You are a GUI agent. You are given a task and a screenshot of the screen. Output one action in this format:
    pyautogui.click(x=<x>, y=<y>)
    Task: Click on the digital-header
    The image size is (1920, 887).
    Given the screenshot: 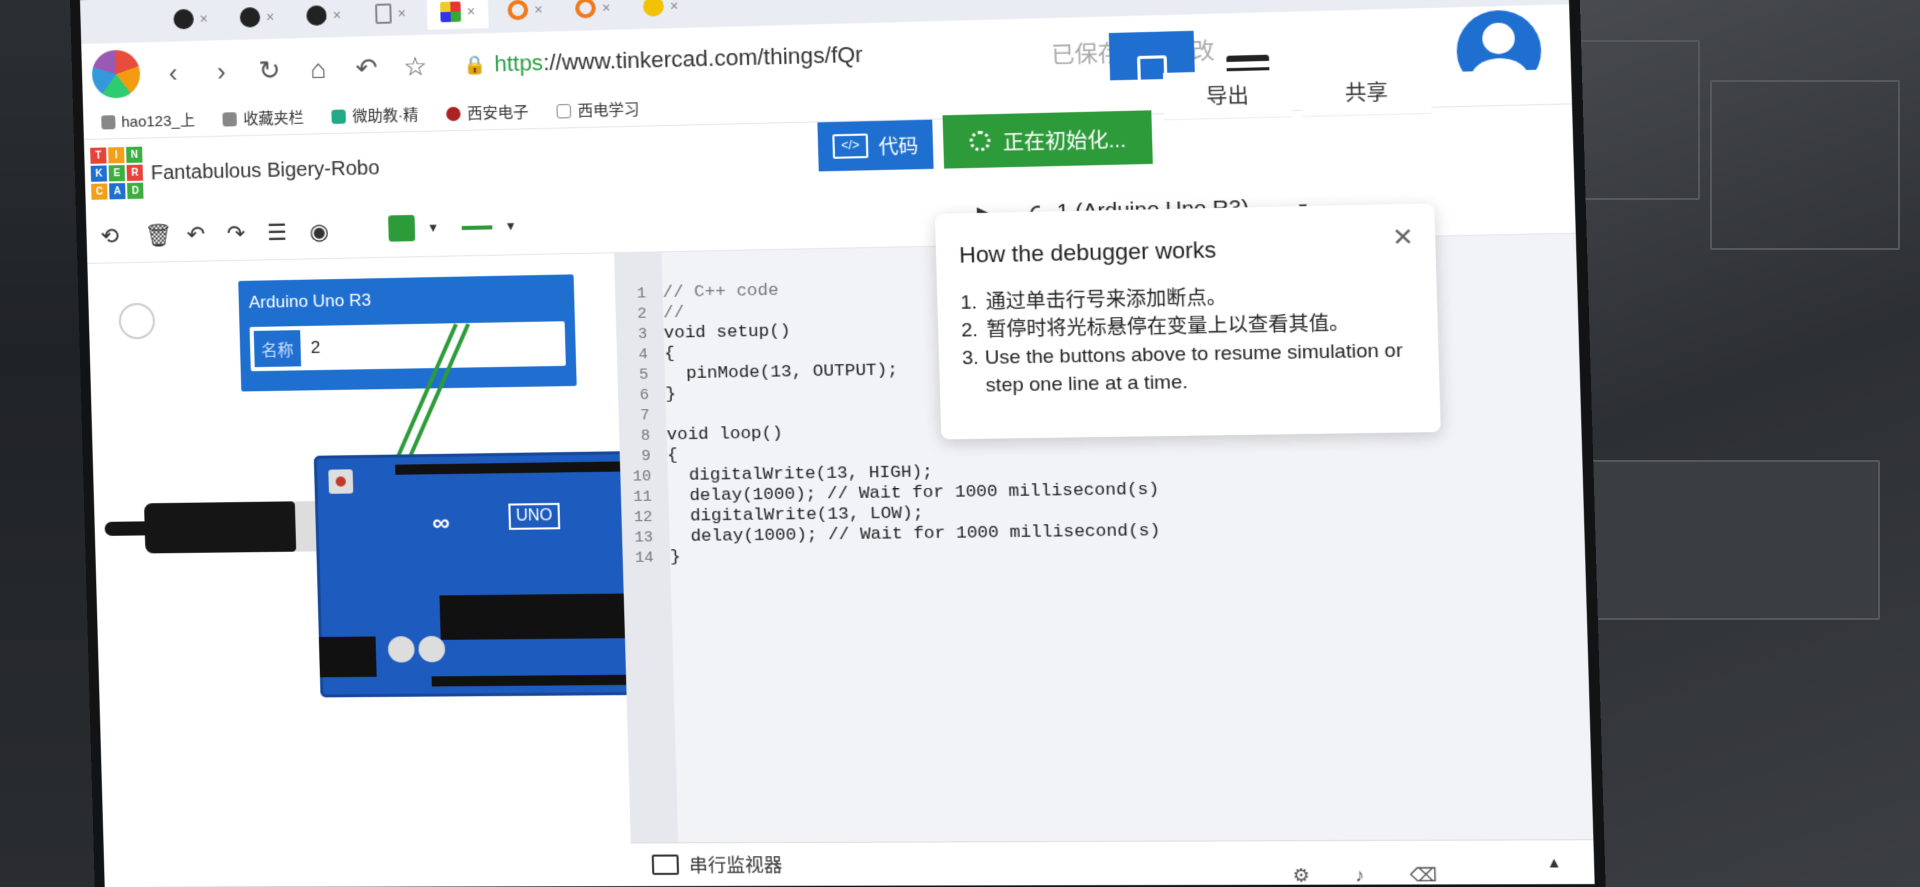 What is the action you would take?
    pyautogui.click(x=518, y=468)
    